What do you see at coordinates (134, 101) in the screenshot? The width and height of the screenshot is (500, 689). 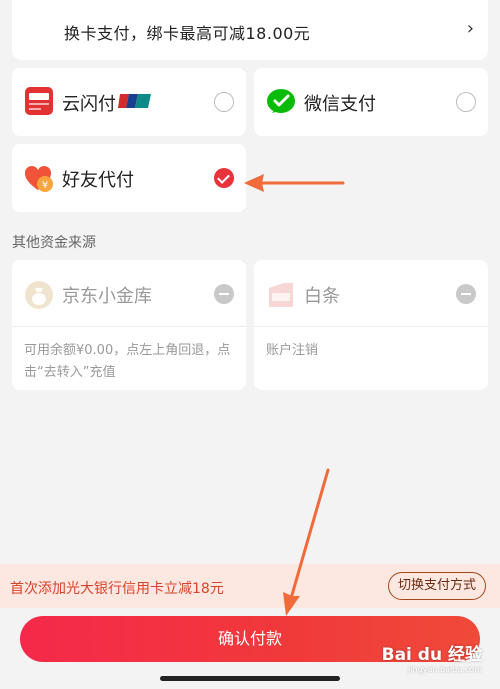 I see `unionpay-card-logo-icon` at bounding box center [134, 101].